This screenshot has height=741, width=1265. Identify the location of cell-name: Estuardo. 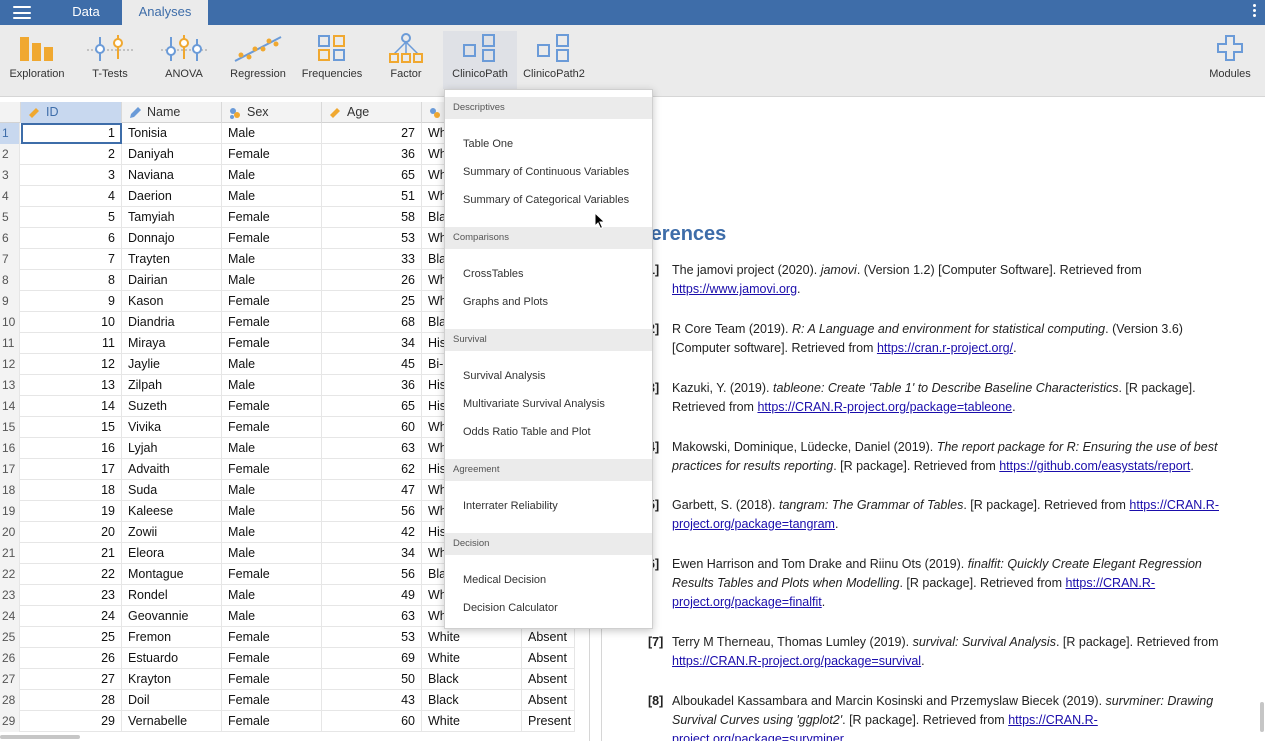
(172, 658).